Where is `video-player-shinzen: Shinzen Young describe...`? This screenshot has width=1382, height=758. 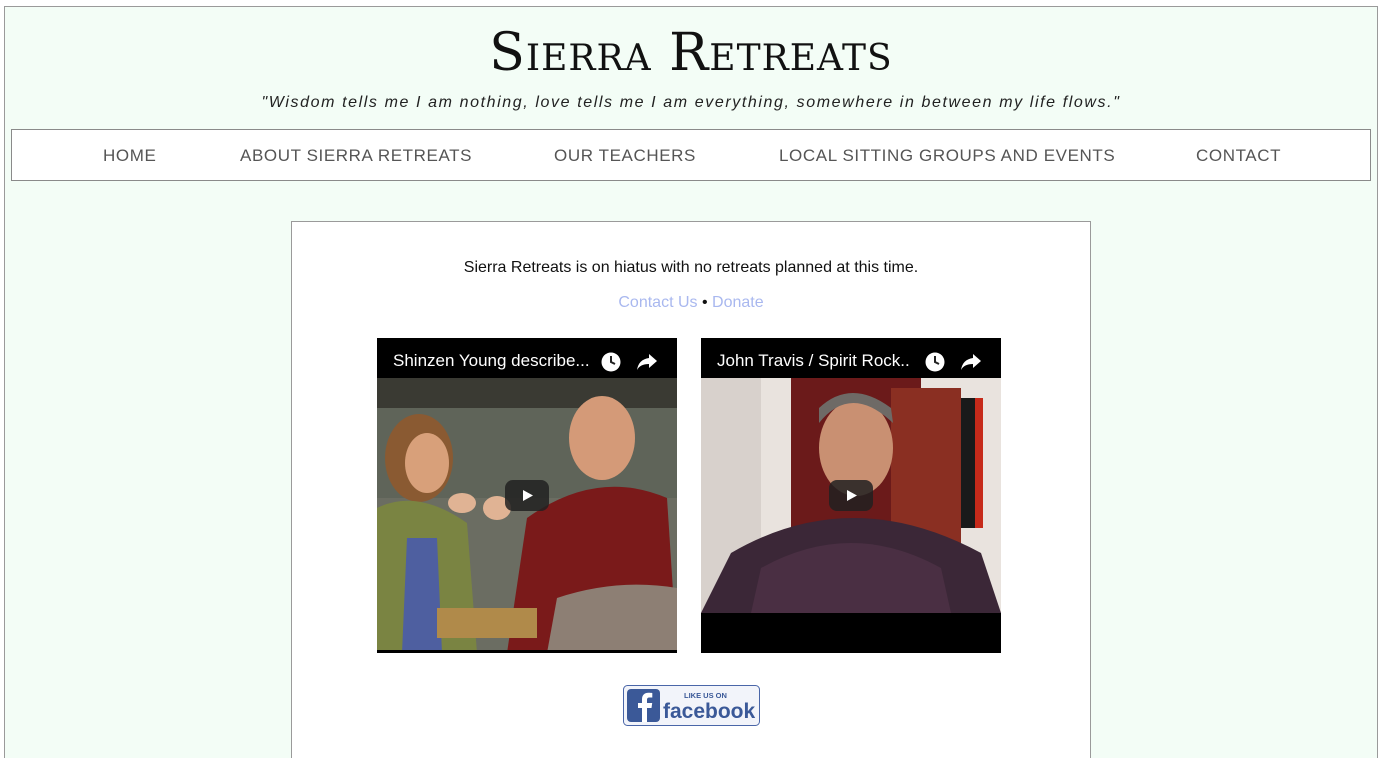
video-player-shinzen: Shinzen Young describe... is located at coordinates (527, 495).